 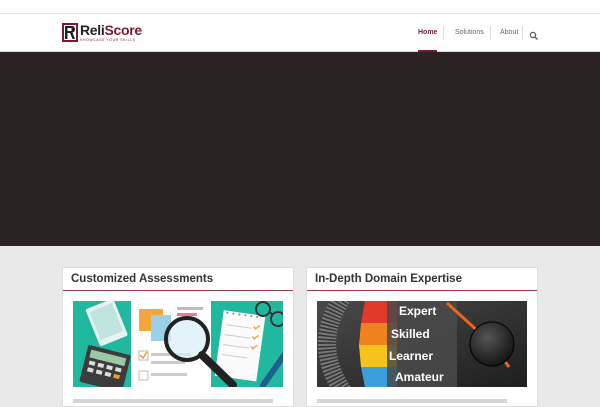 What do you see at coordinates (411, 356) in the screenshot?
I see `gauge-label-learner: Learner` at bounding box center [411, 356].